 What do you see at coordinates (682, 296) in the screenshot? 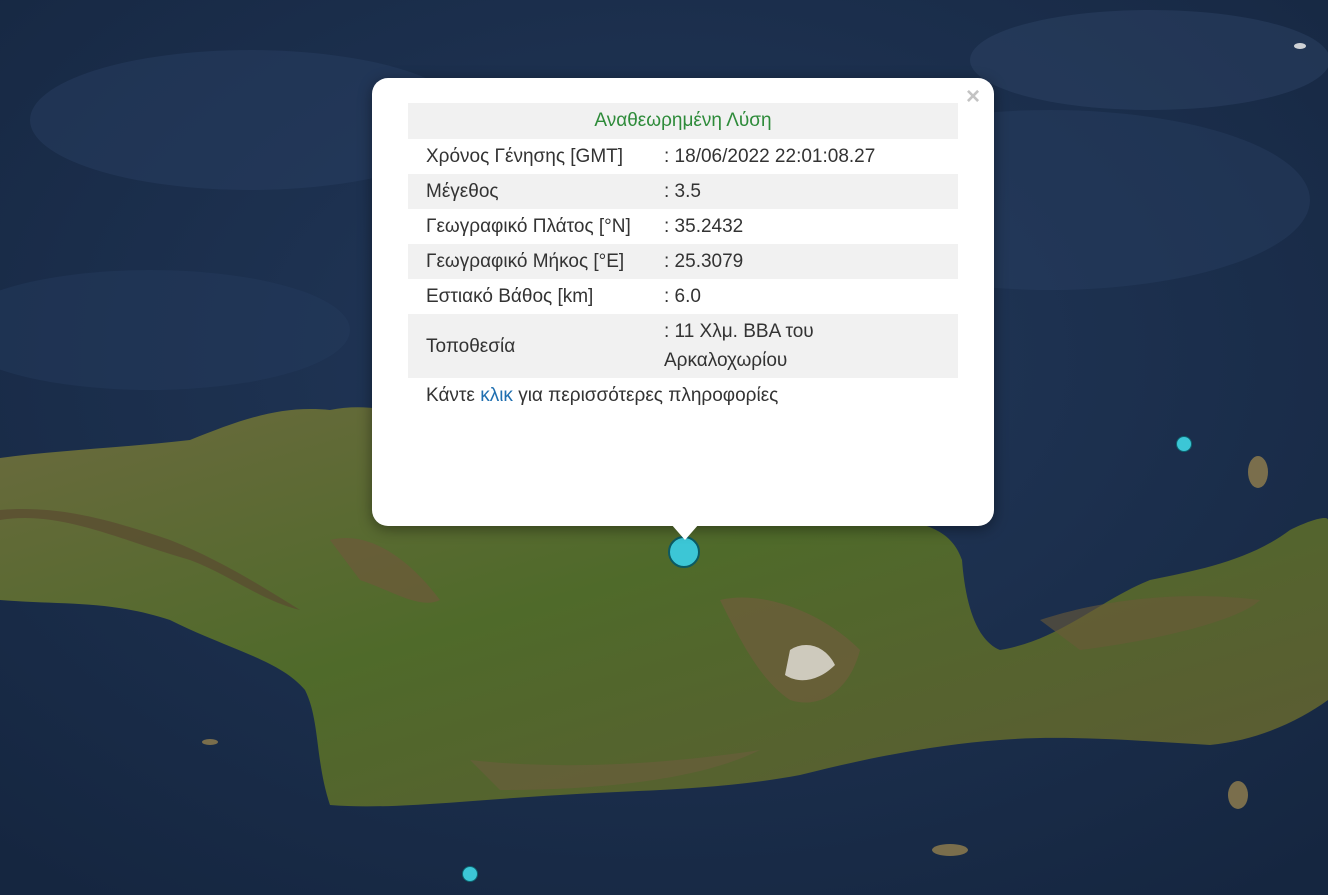
I see `depth-value: : 6.0` at bounding box center [682, 296].